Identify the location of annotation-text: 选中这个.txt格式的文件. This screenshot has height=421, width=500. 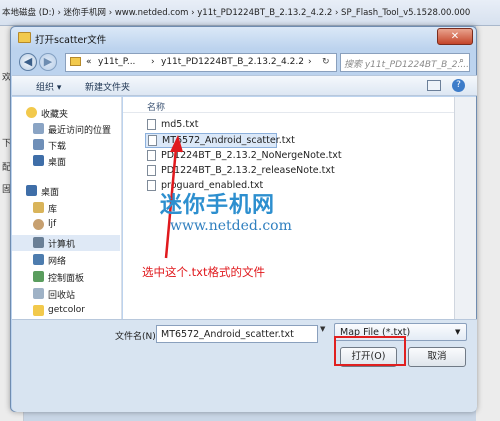
(203, 272).